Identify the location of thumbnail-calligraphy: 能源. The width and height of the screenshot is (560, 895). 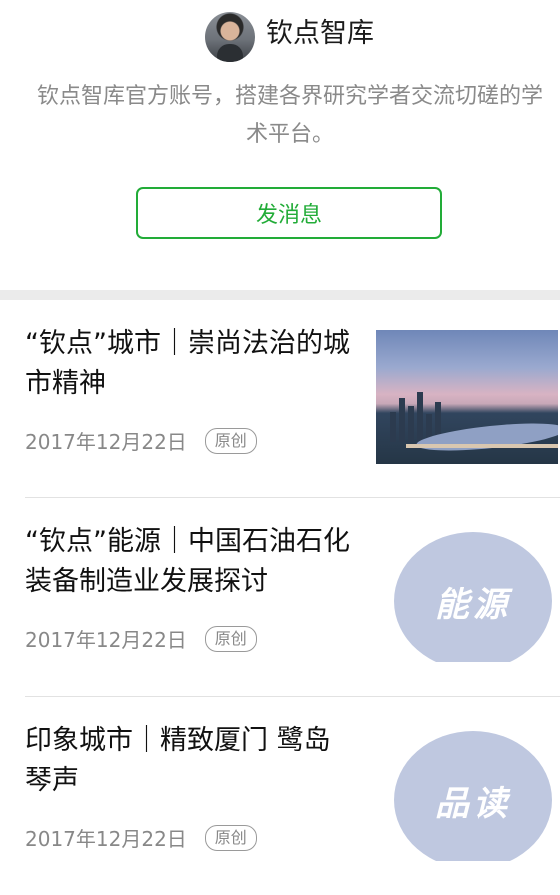
(473, 604).